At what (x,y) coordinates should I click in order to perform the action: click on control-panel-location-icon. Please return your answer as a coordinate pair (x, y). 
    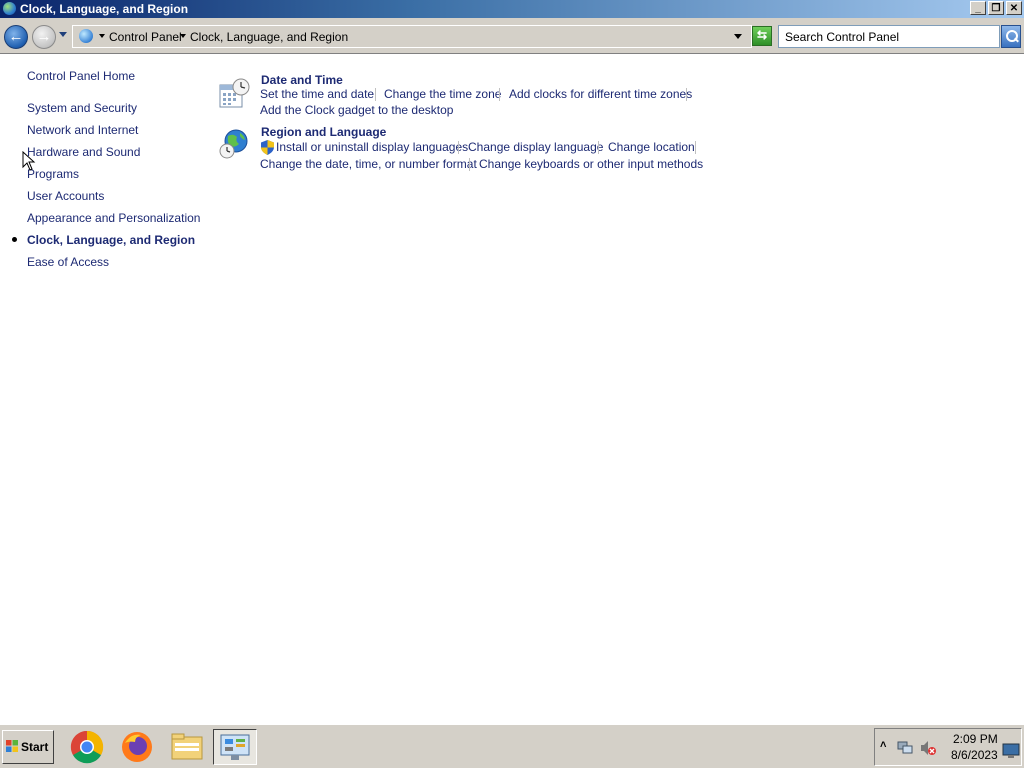
    Looking at the image, I should click on (86, 36).